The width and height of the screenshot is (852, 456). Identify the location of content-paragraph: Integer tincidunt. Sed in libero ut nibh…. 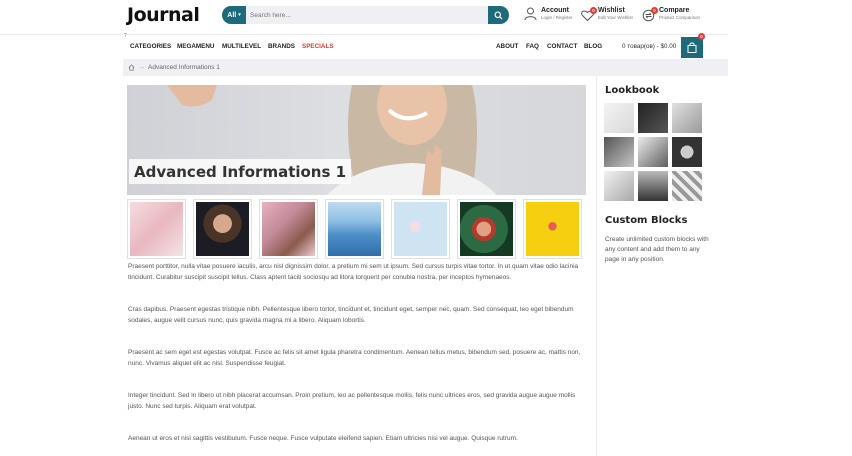
(352, 401).